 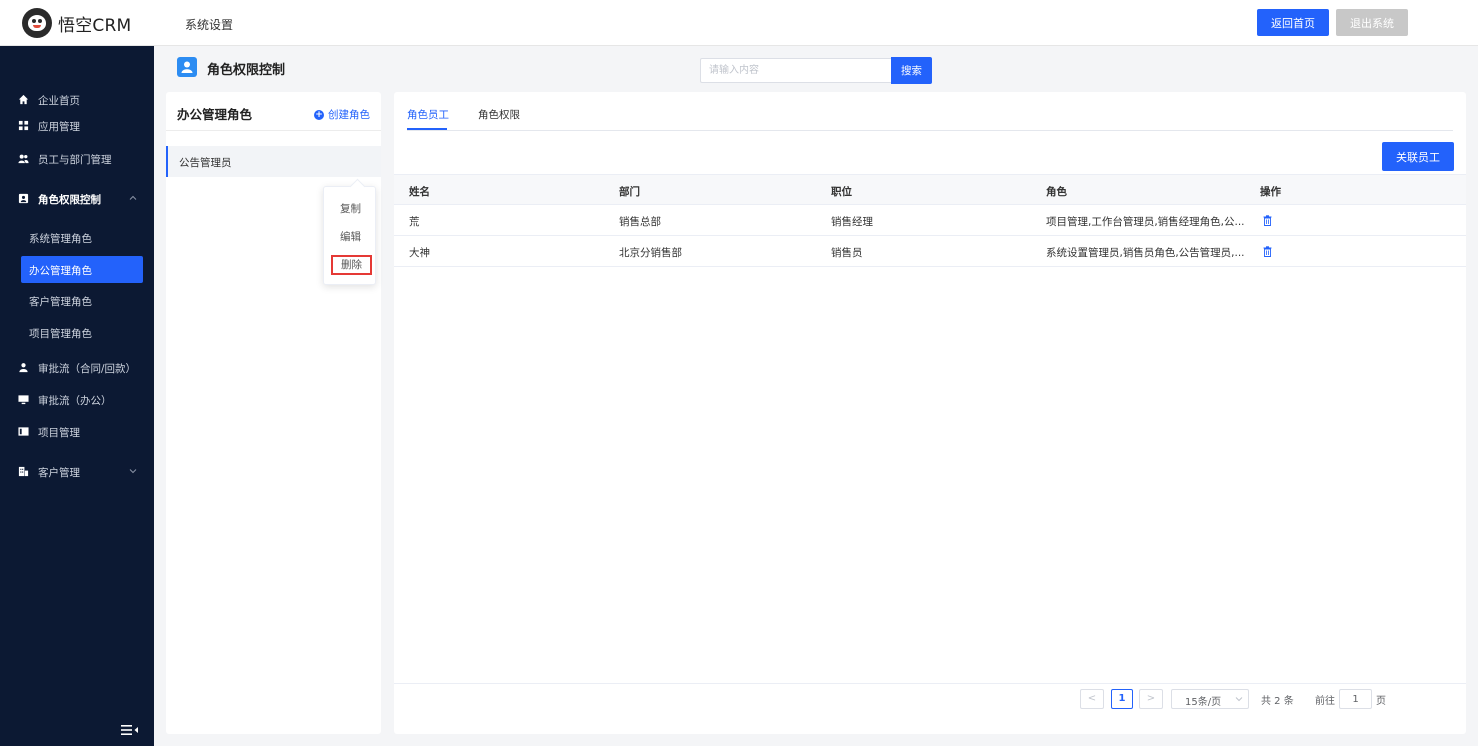 I want to click on sidebar-subitem-office-role: 办公管理角色, so click(x=82, y=269).